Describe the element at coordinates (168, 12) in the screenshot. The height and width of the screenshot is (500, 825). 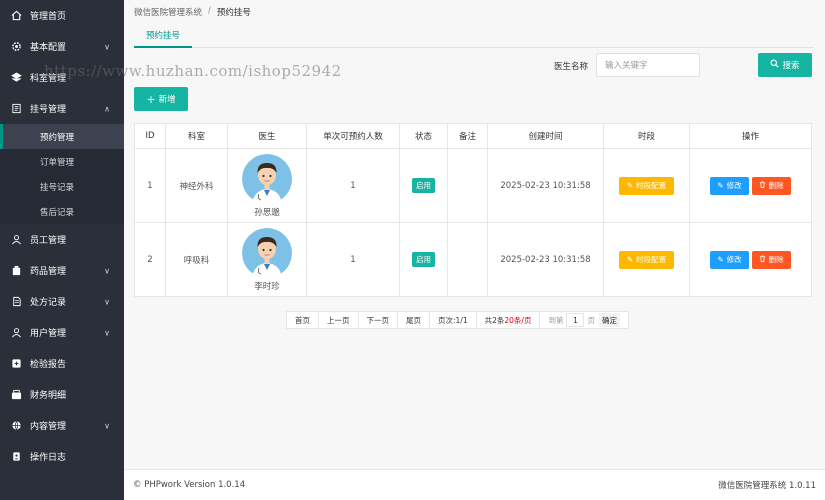
I see `breadcrumb-root: 微信医院管理系统` at that location.